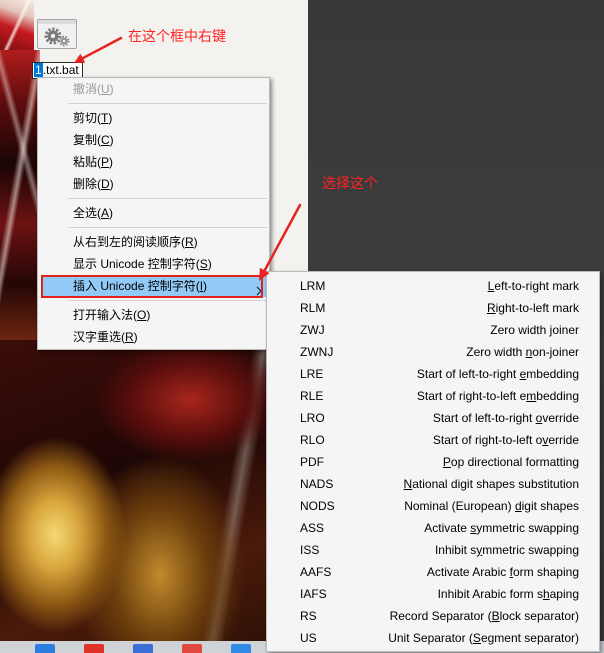  Describe the element at coordinates (310, 550) in the screenshot. I see `unicode-code: ISS` at that location.